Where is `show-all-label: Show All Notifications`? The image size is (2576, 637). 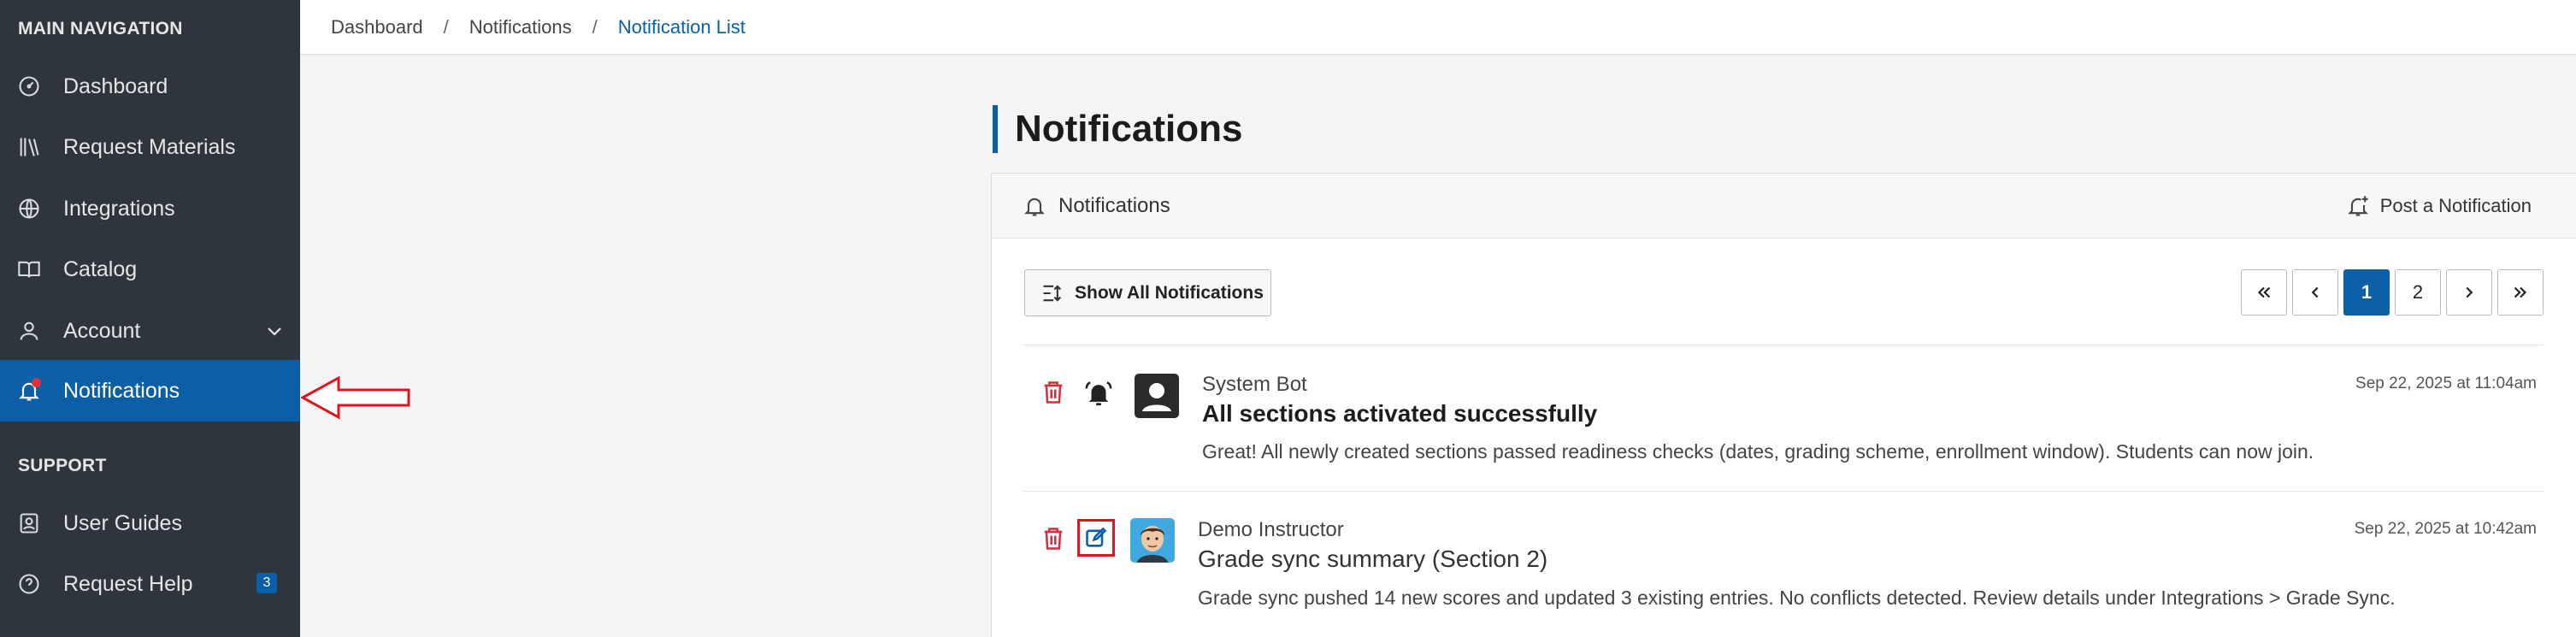 show-all-label: Show All Notifications is located at coordinates (1169, 292).